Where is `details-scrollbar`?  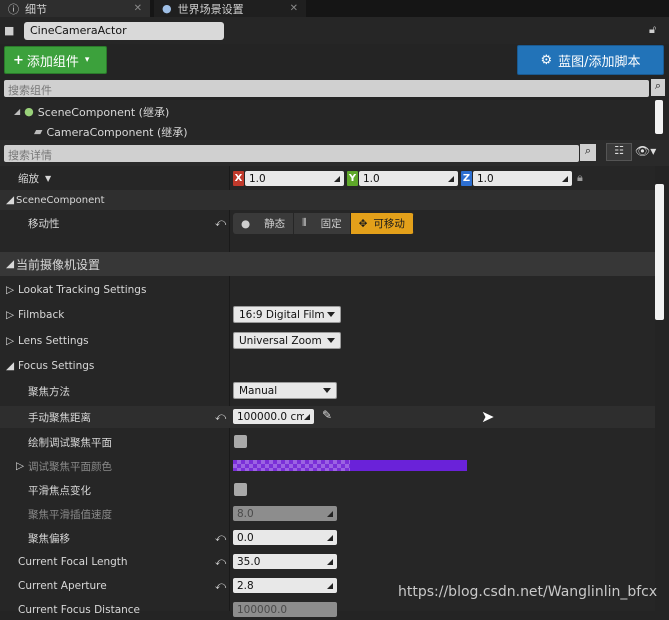
details-scrollbar is located at coordinates (659, 252).